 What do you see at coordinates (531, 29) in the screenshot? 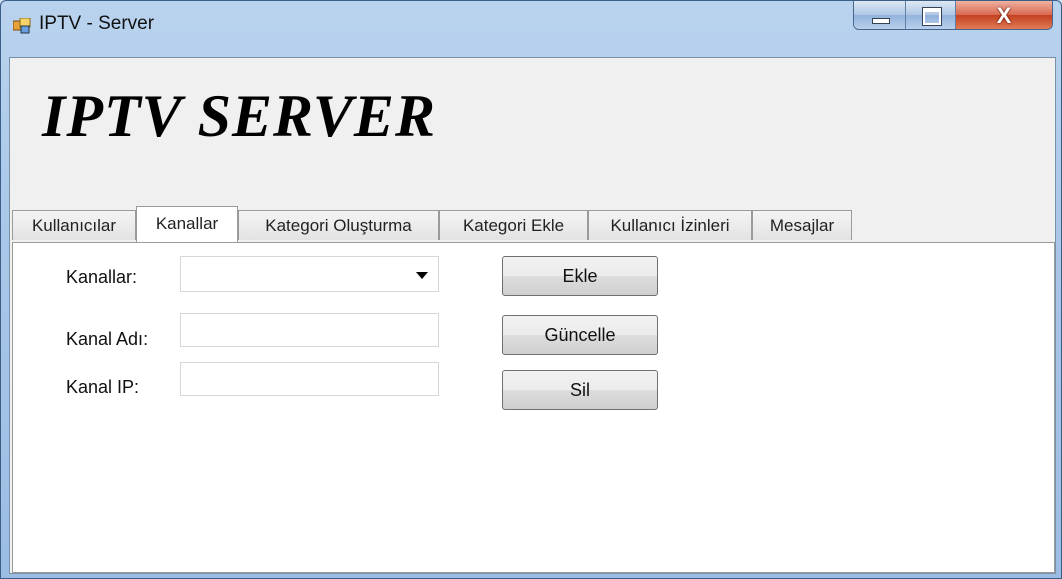
I see `title-bar: IPTV - Server X` at bounding box center [531, 29].